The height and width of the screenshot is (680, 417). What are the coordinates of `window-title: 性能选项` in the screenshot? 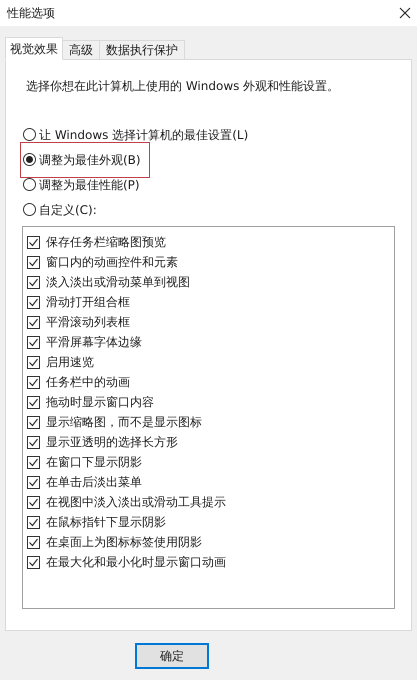 It's located at (31, 13).